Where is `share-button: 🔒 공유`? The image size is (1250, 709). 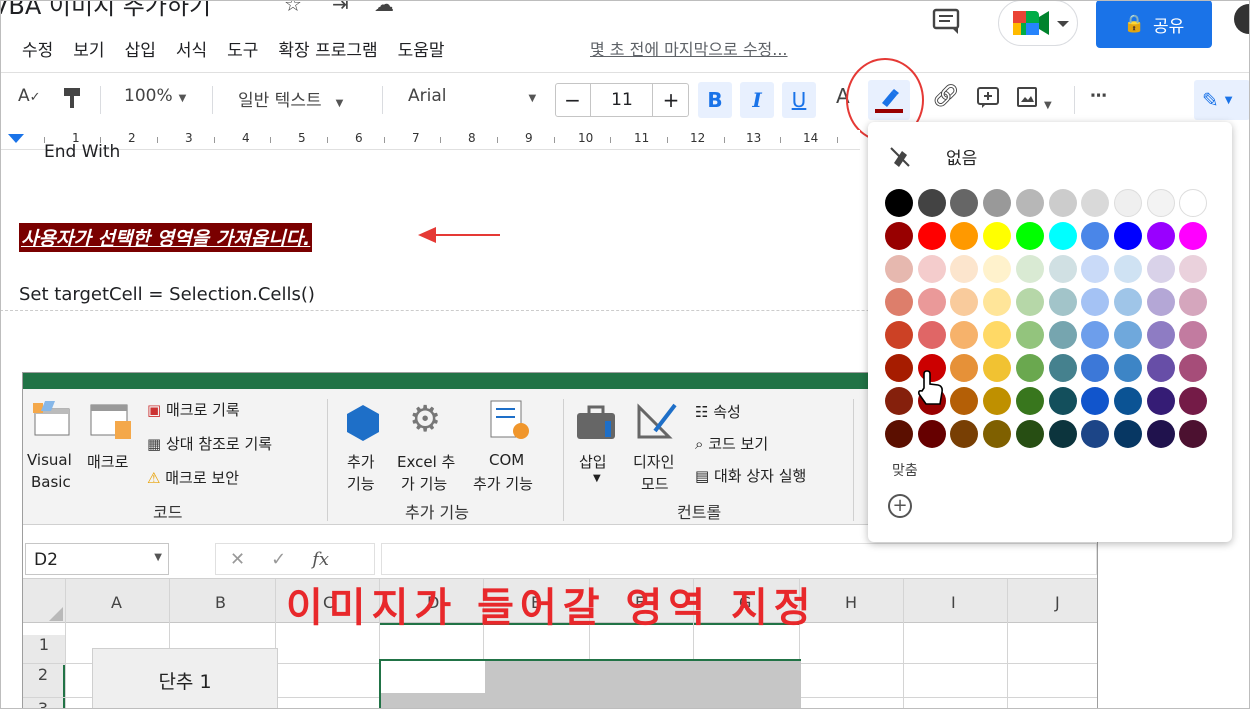
share-button: 🔒 공유 is located at coordinates (1154, 24).